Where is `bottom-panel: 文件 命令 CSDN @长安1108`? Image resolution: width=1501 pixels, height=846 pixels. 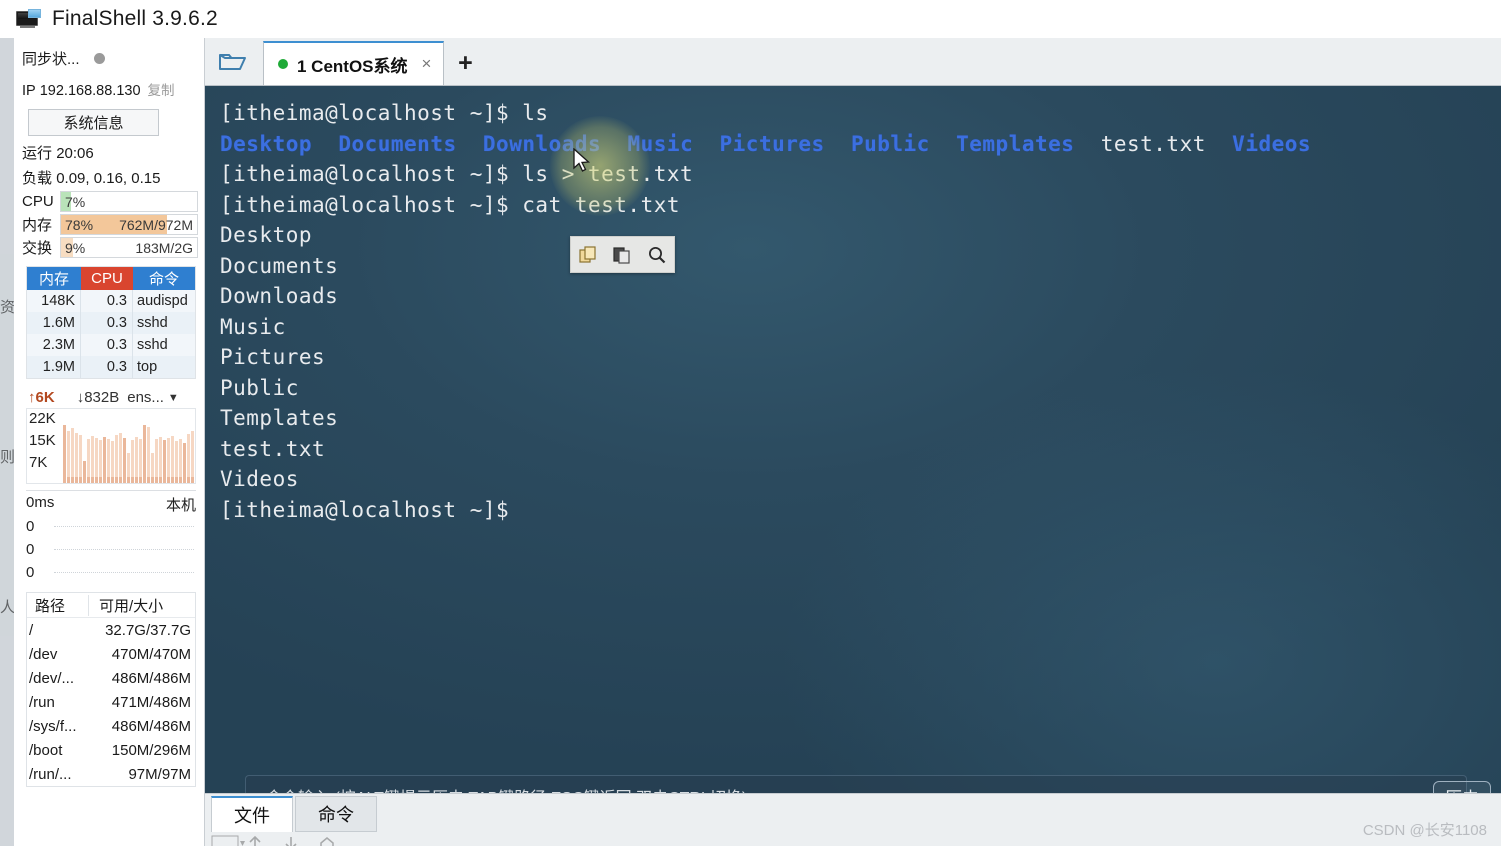 bottom-panel: 文件 命令 CSDN @长安1108 is located at coordinates (853, 819).